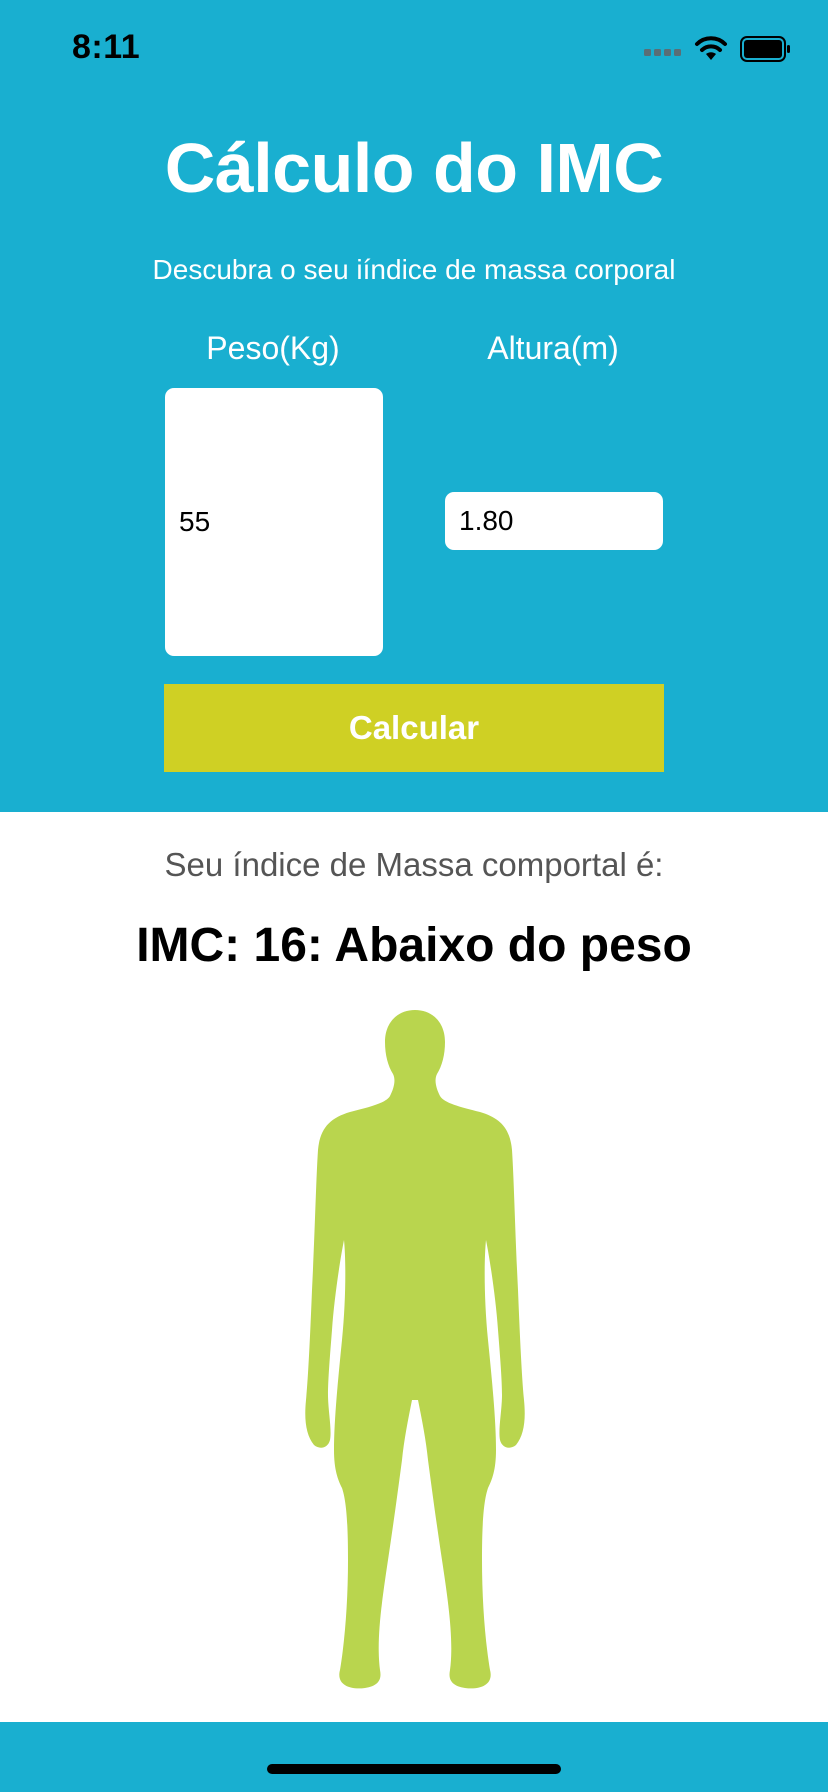 The width and height of the screenshot is (828, 1792). Describe the element at coordinates (765, 49) in the screenshot. I see `battery-icon` at that location.